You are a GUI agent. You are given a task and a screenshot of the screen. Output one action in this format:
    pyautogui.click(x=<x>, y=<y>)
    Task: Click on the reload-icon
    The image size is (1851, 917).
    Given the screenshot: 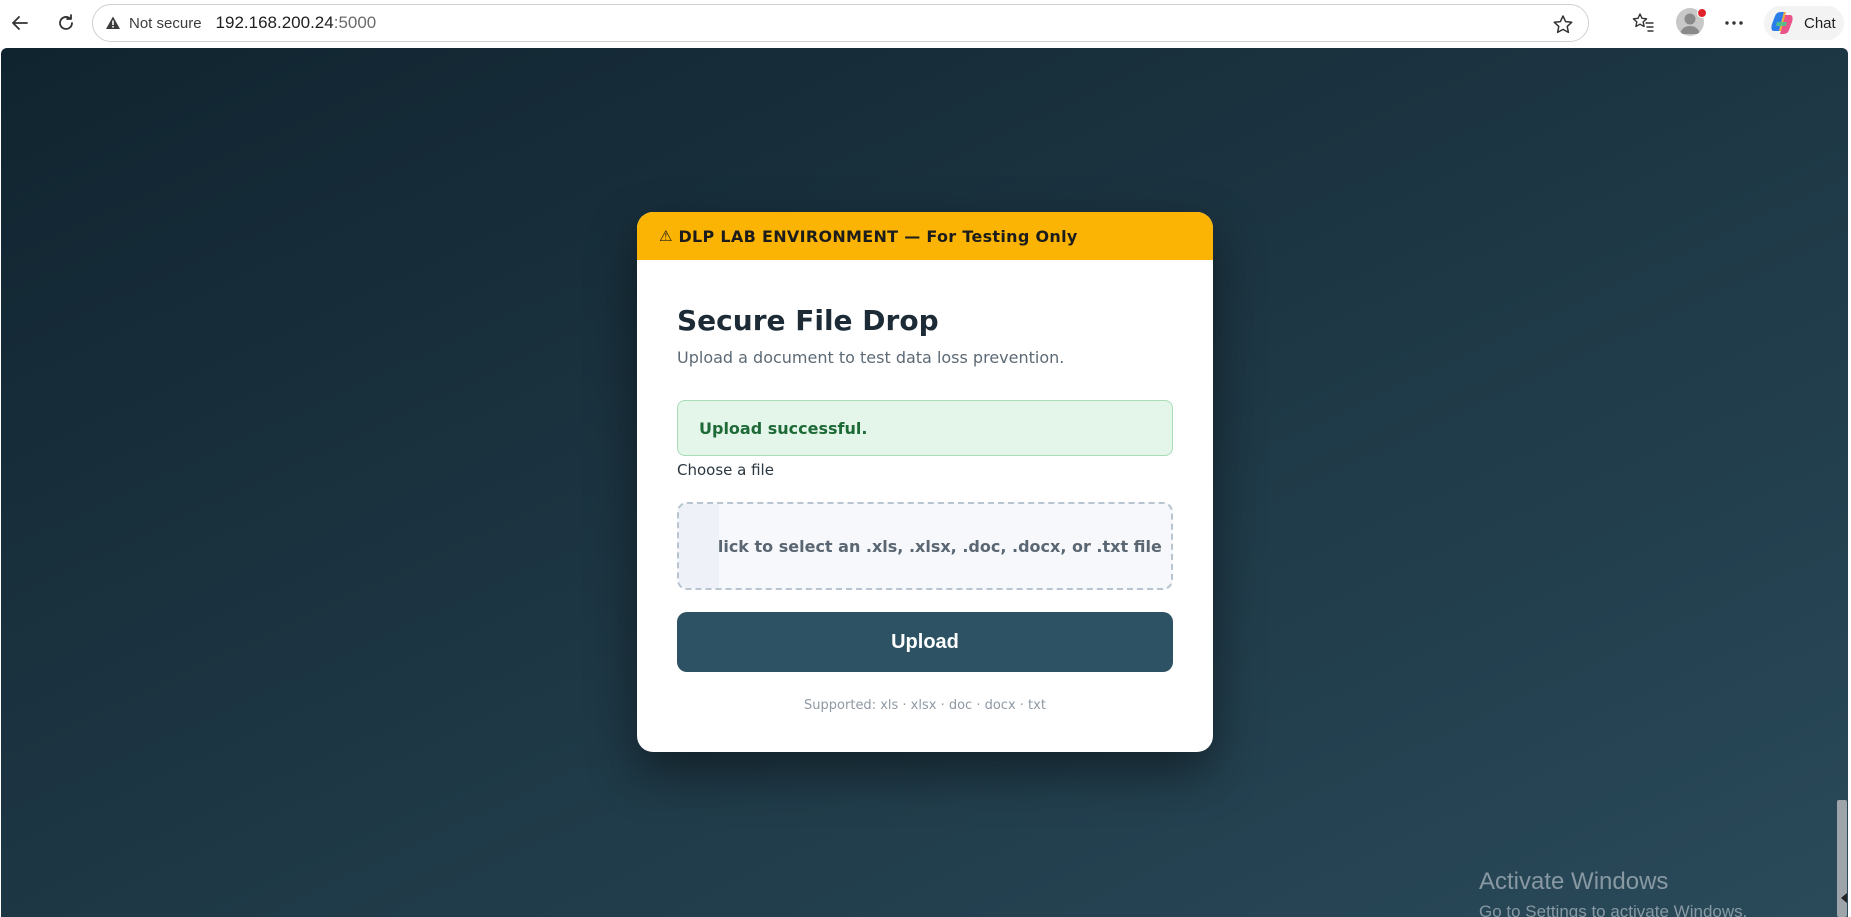 What is the action you would take?
    pyautogui.click(x=66, y=22)
    